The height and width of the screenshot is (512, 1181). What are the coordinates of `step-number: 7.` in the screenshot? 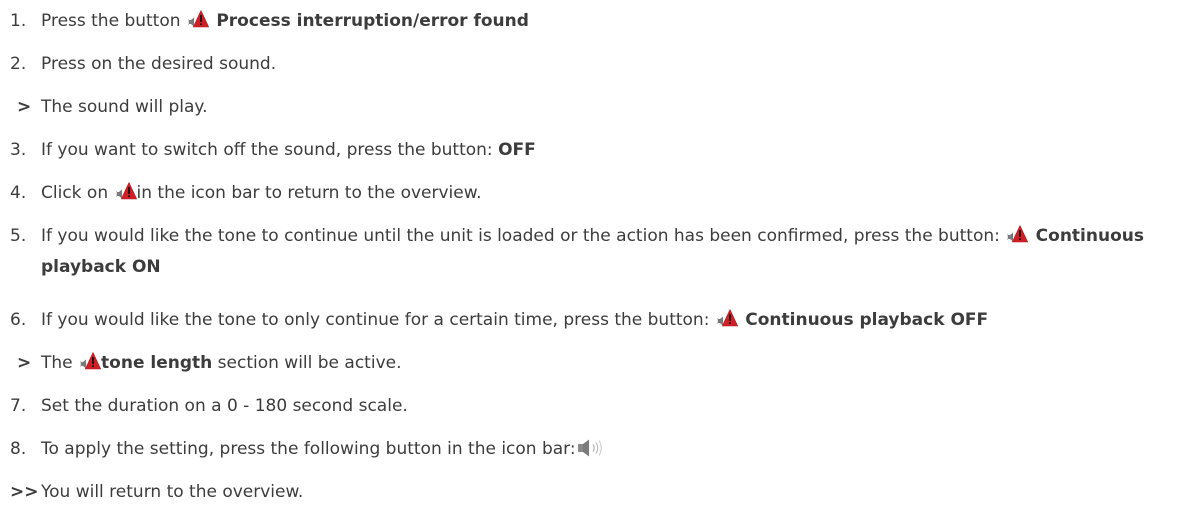 It's located at (18, 406).